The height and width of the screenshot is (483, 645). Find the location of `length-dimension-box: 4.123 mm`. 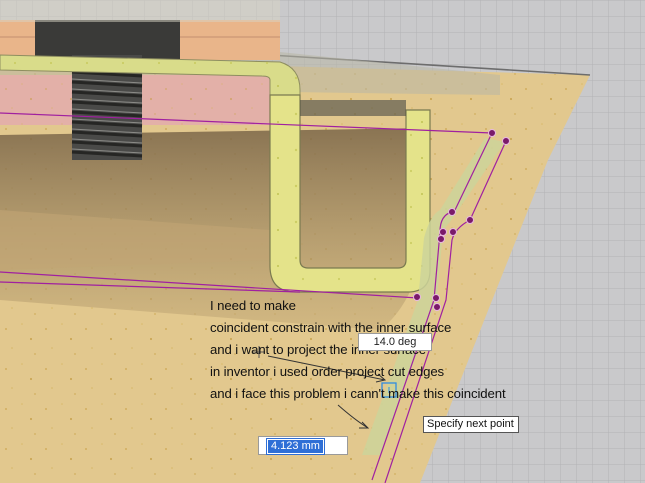

length-dimension-box: 4.123 mm is located at coordinates (303, 445).